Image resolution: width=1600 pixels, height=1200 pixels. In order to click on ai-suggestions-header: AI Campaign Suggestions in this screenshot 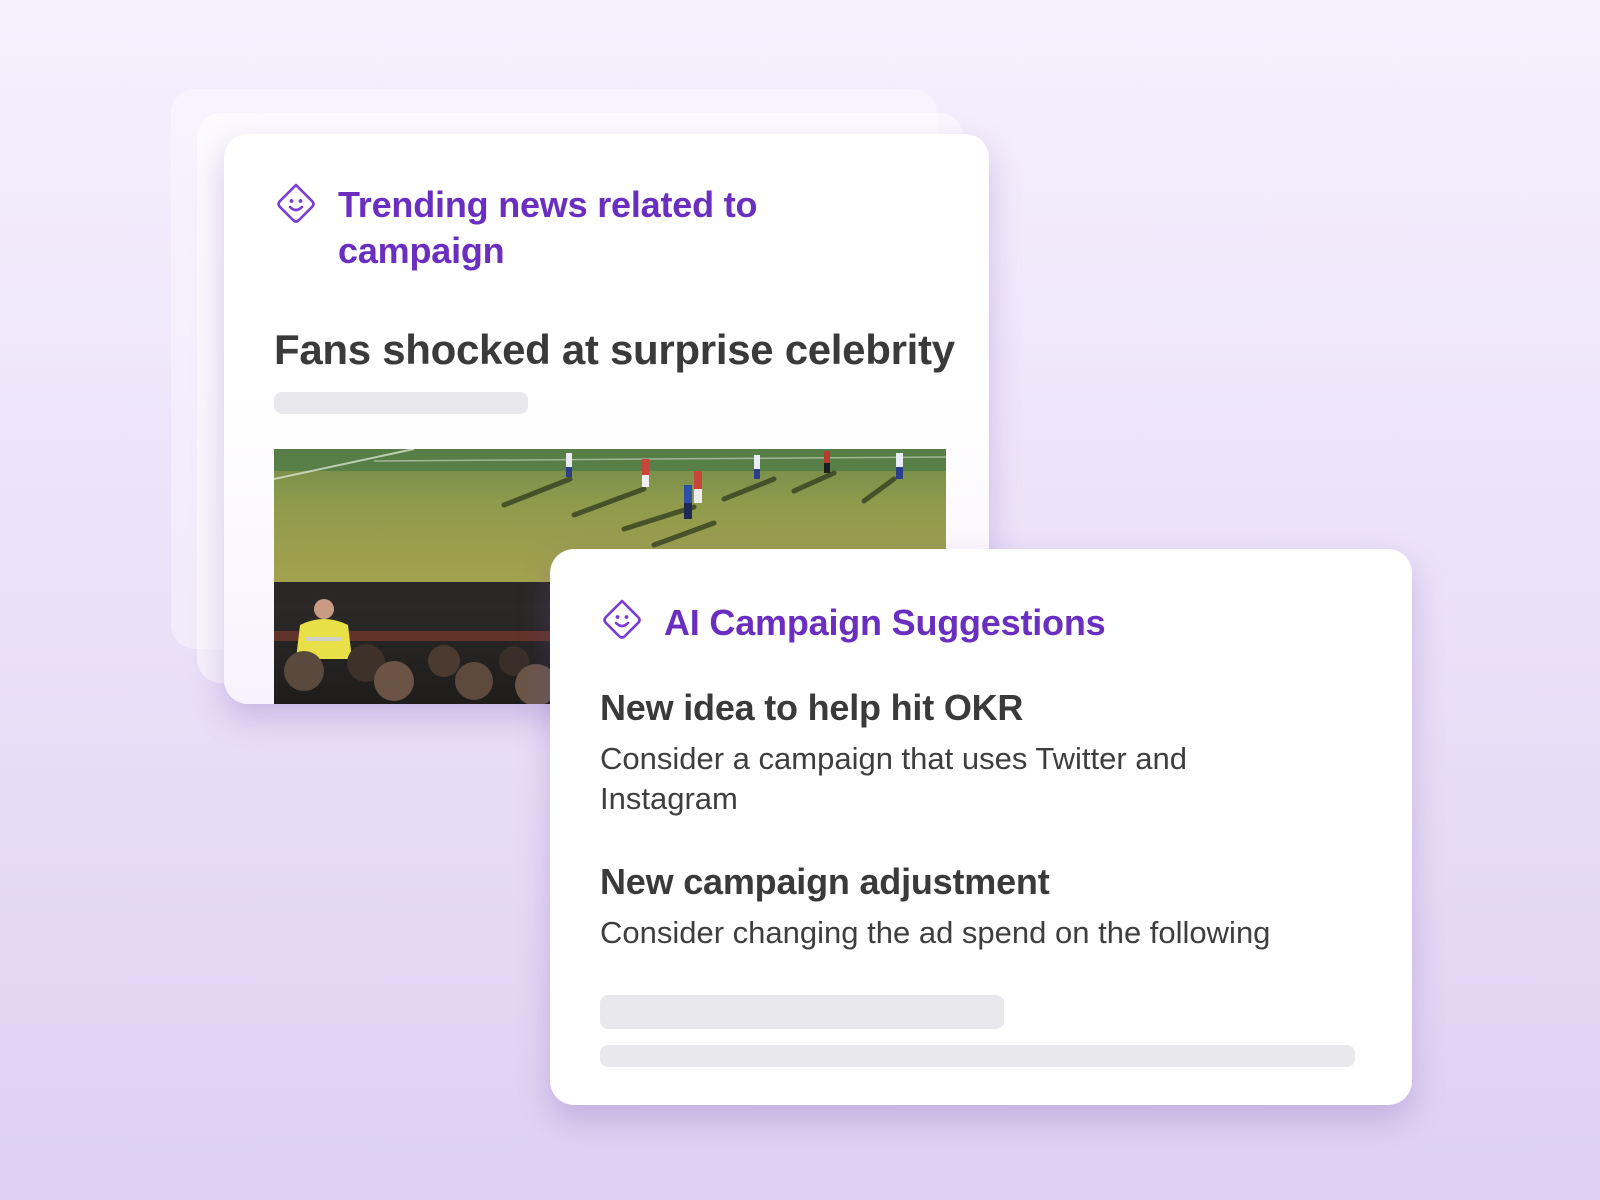, I will do `click(980, 622)`.